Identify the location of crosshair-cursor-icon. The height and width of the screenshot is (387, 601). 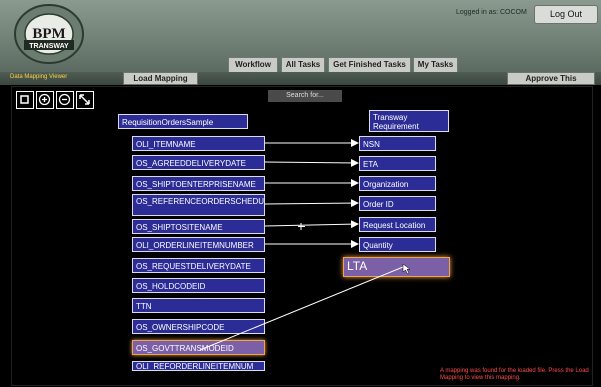
(301, 226).